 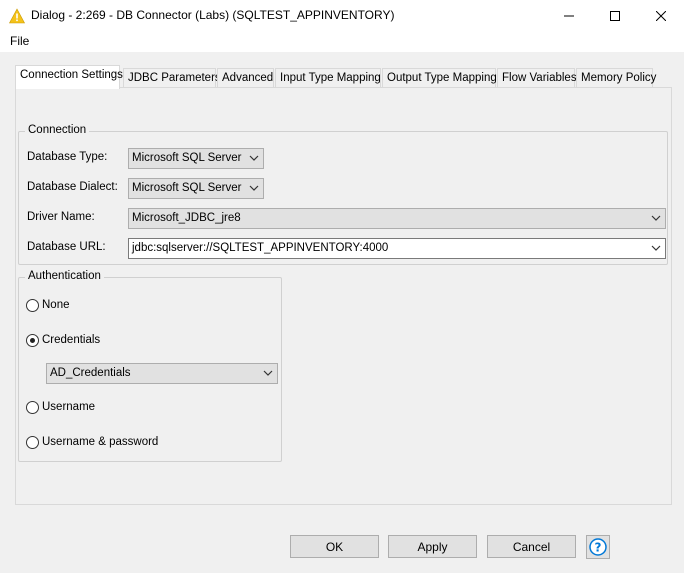 I want to click on auth-username-password-radio: Username & password, so click(x=92, y=442).